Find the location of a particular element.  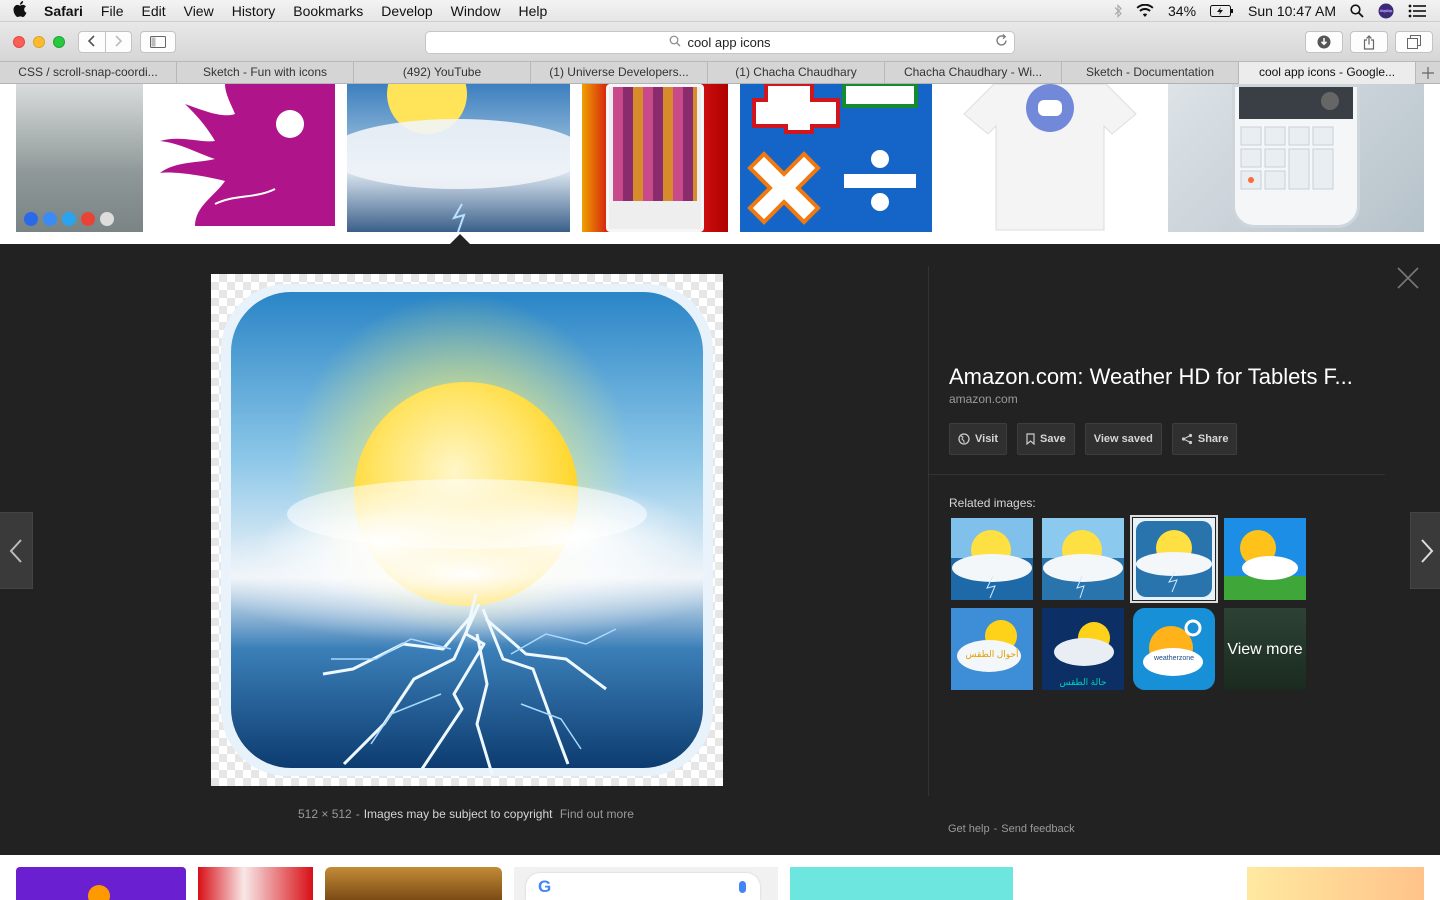

image-source-domain: amazon.com is located at coordinates (983, 399).